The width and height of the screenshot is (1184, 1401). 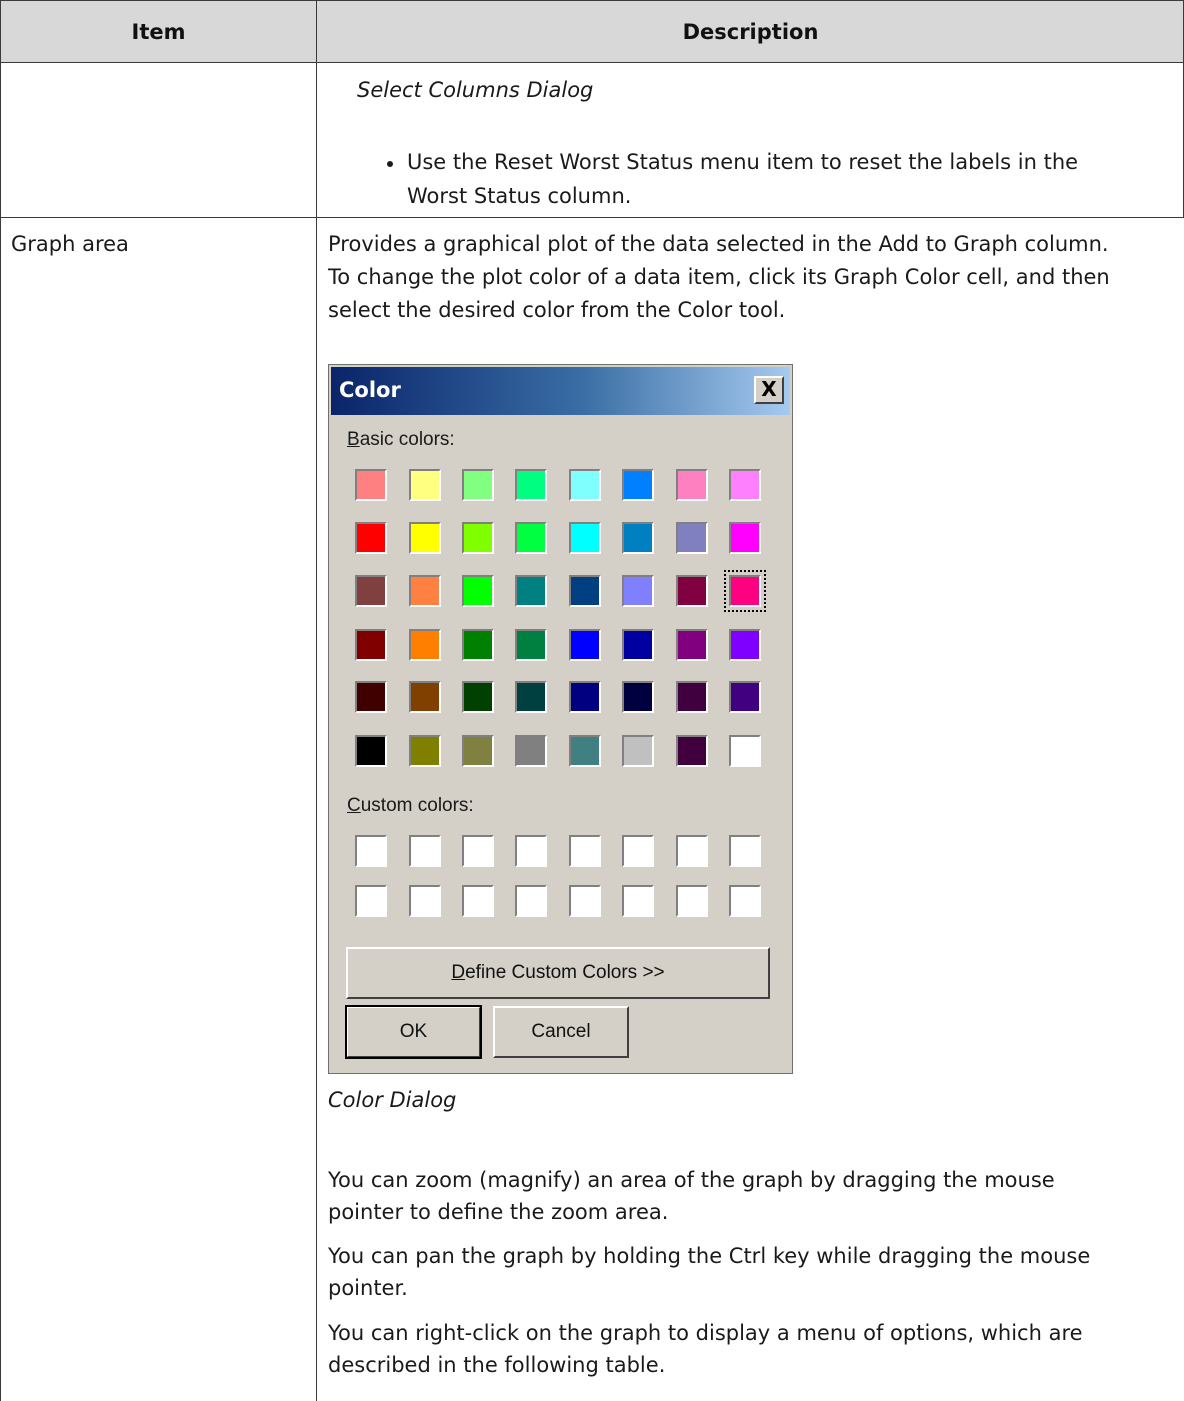 I want to click on cancel-button: Cancel, so click(x=561, y=1032).